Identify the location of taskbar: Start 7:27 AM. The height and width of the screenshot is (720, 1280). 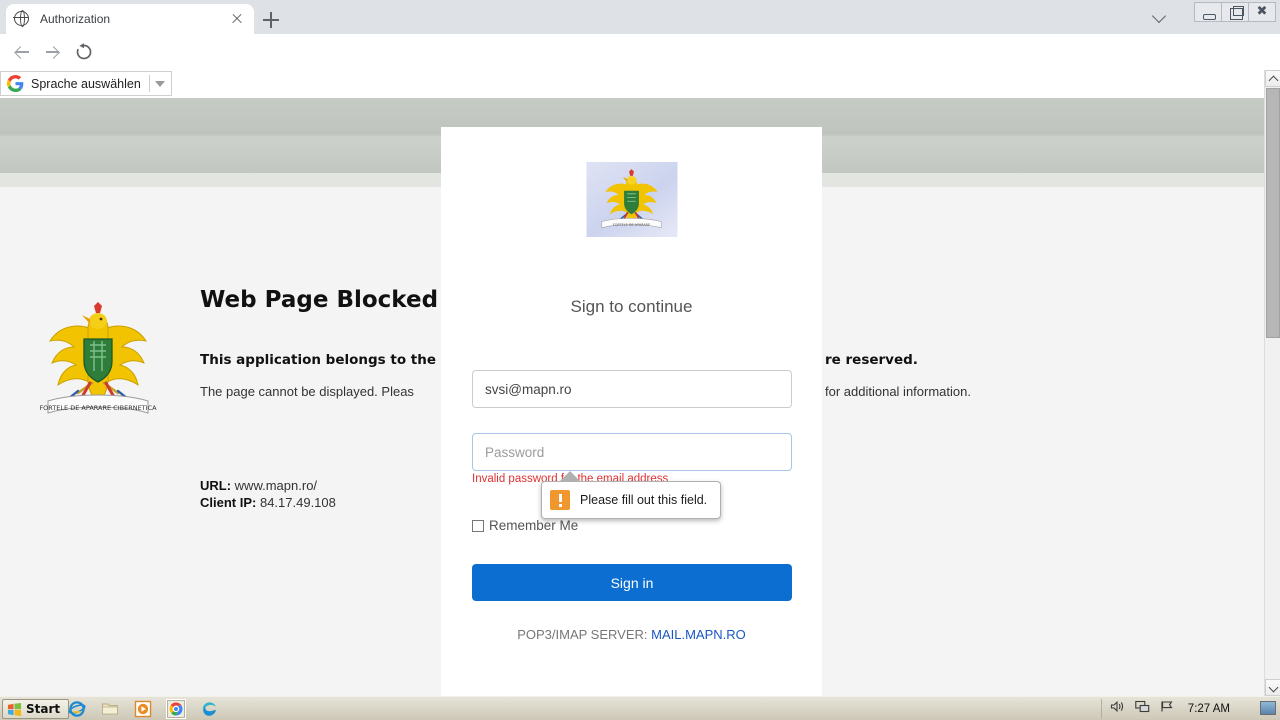
(640, 708).